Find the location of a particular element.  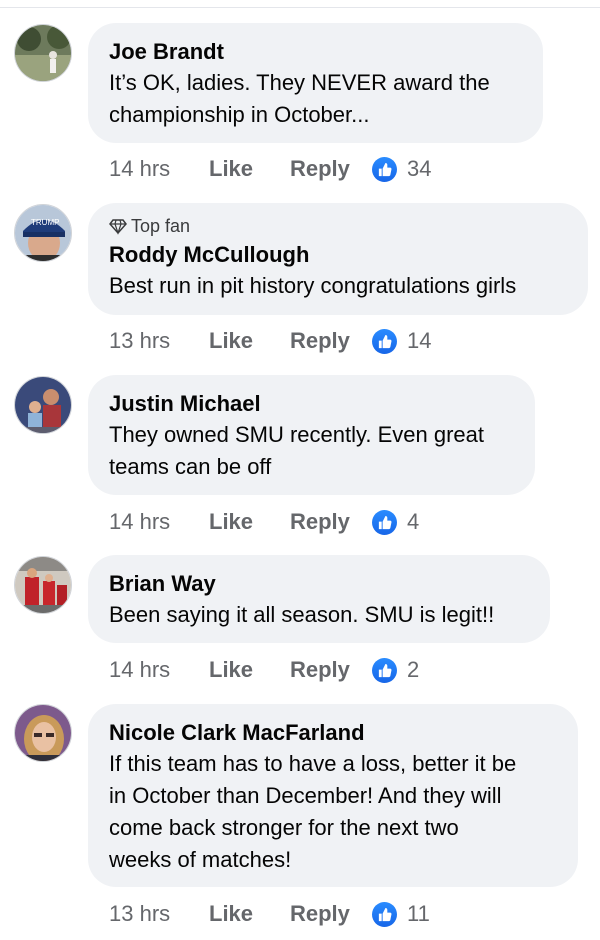

comment-actions: 13 hrs Like Reply 14 is located at coordinates (270, 341).